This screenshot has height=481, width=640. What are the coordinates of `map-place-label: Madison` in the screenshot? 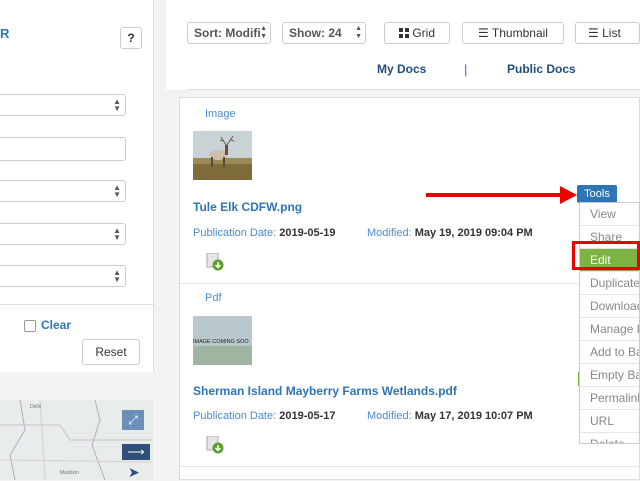 It's located at (69, 473).